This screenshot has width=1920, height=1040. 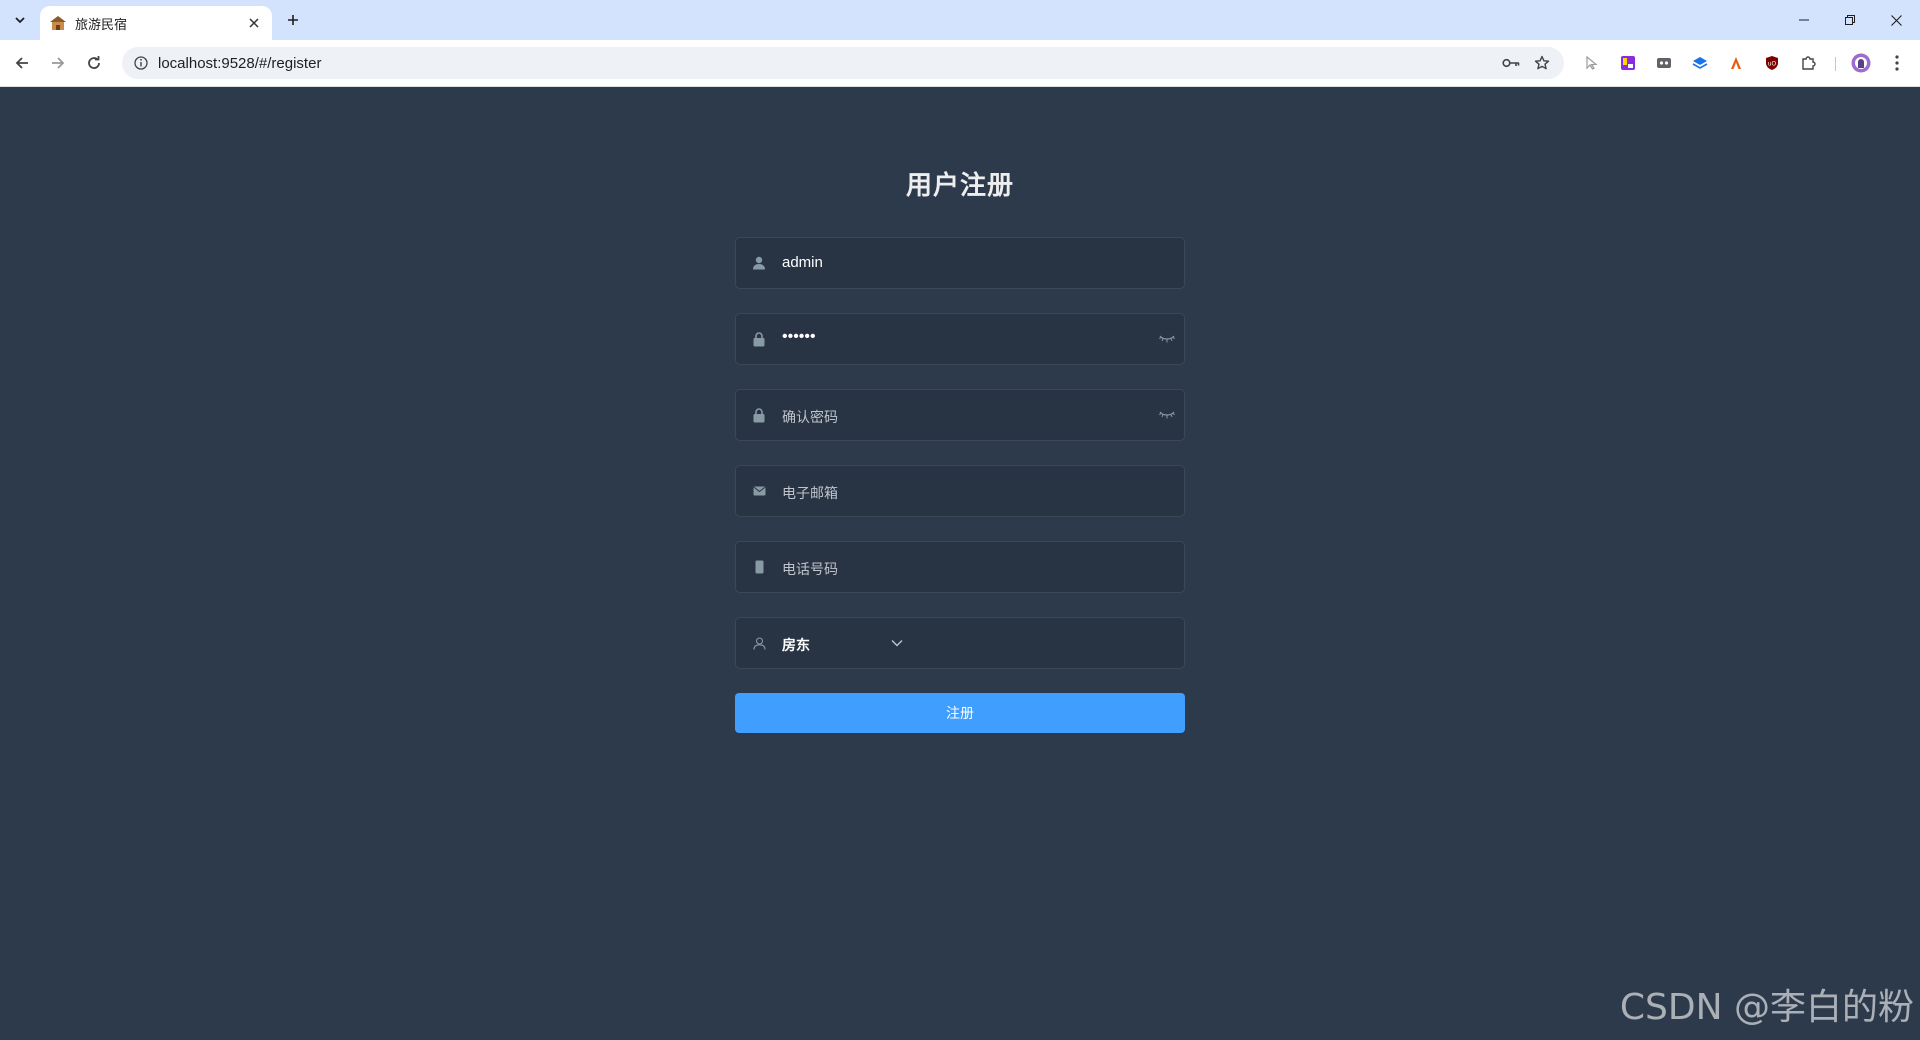 I want to click on tab-search-button, so click(x=20, y=20).